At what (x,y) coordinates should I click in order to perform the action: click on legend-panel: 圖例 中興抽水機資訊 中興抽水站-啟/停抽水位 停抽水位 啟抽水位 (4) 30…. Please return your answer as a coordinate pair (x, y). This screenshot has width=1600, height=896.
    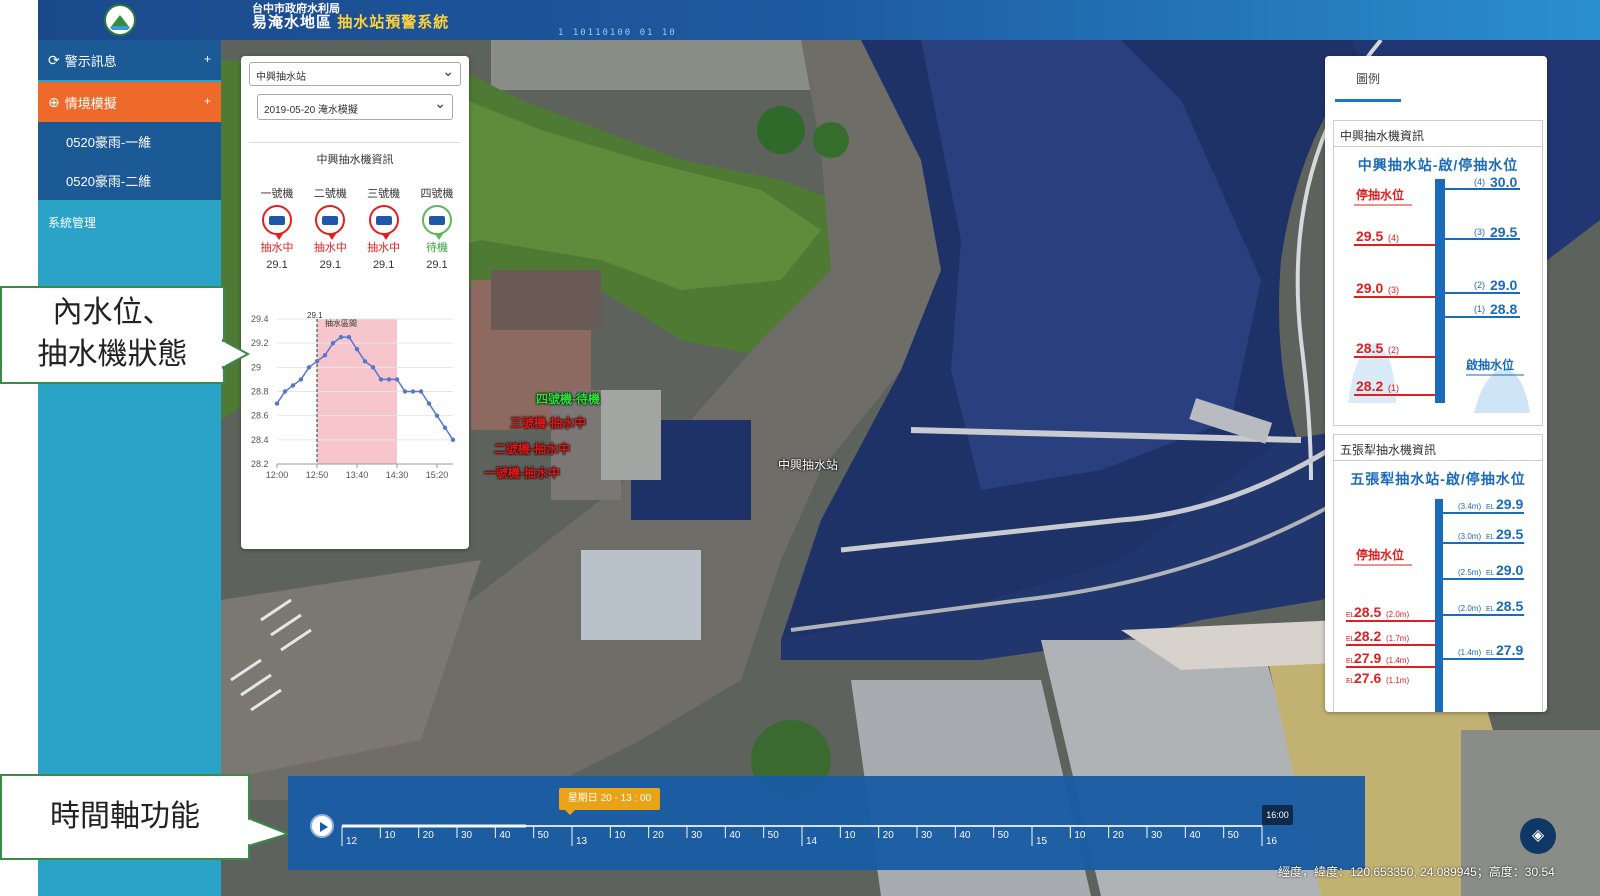
    Looking at the image, I should click on (1436, 384).